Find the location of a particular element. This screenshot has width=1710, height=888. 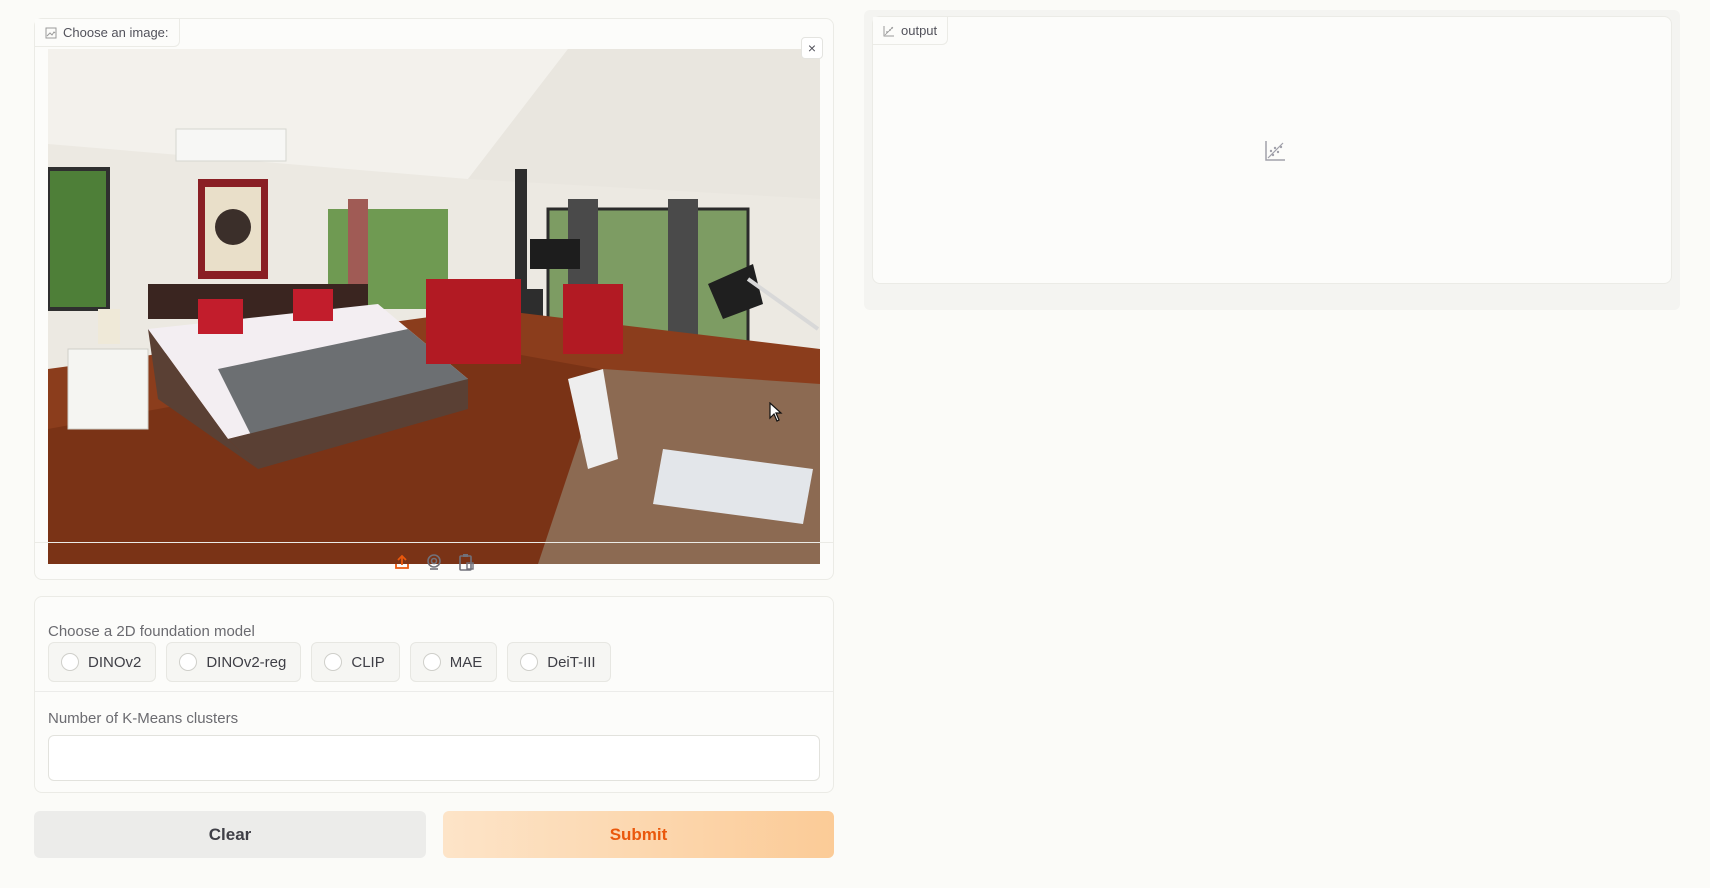

model-choice-label: Choose a 2D foundation model is located at coordinates (151, 631).